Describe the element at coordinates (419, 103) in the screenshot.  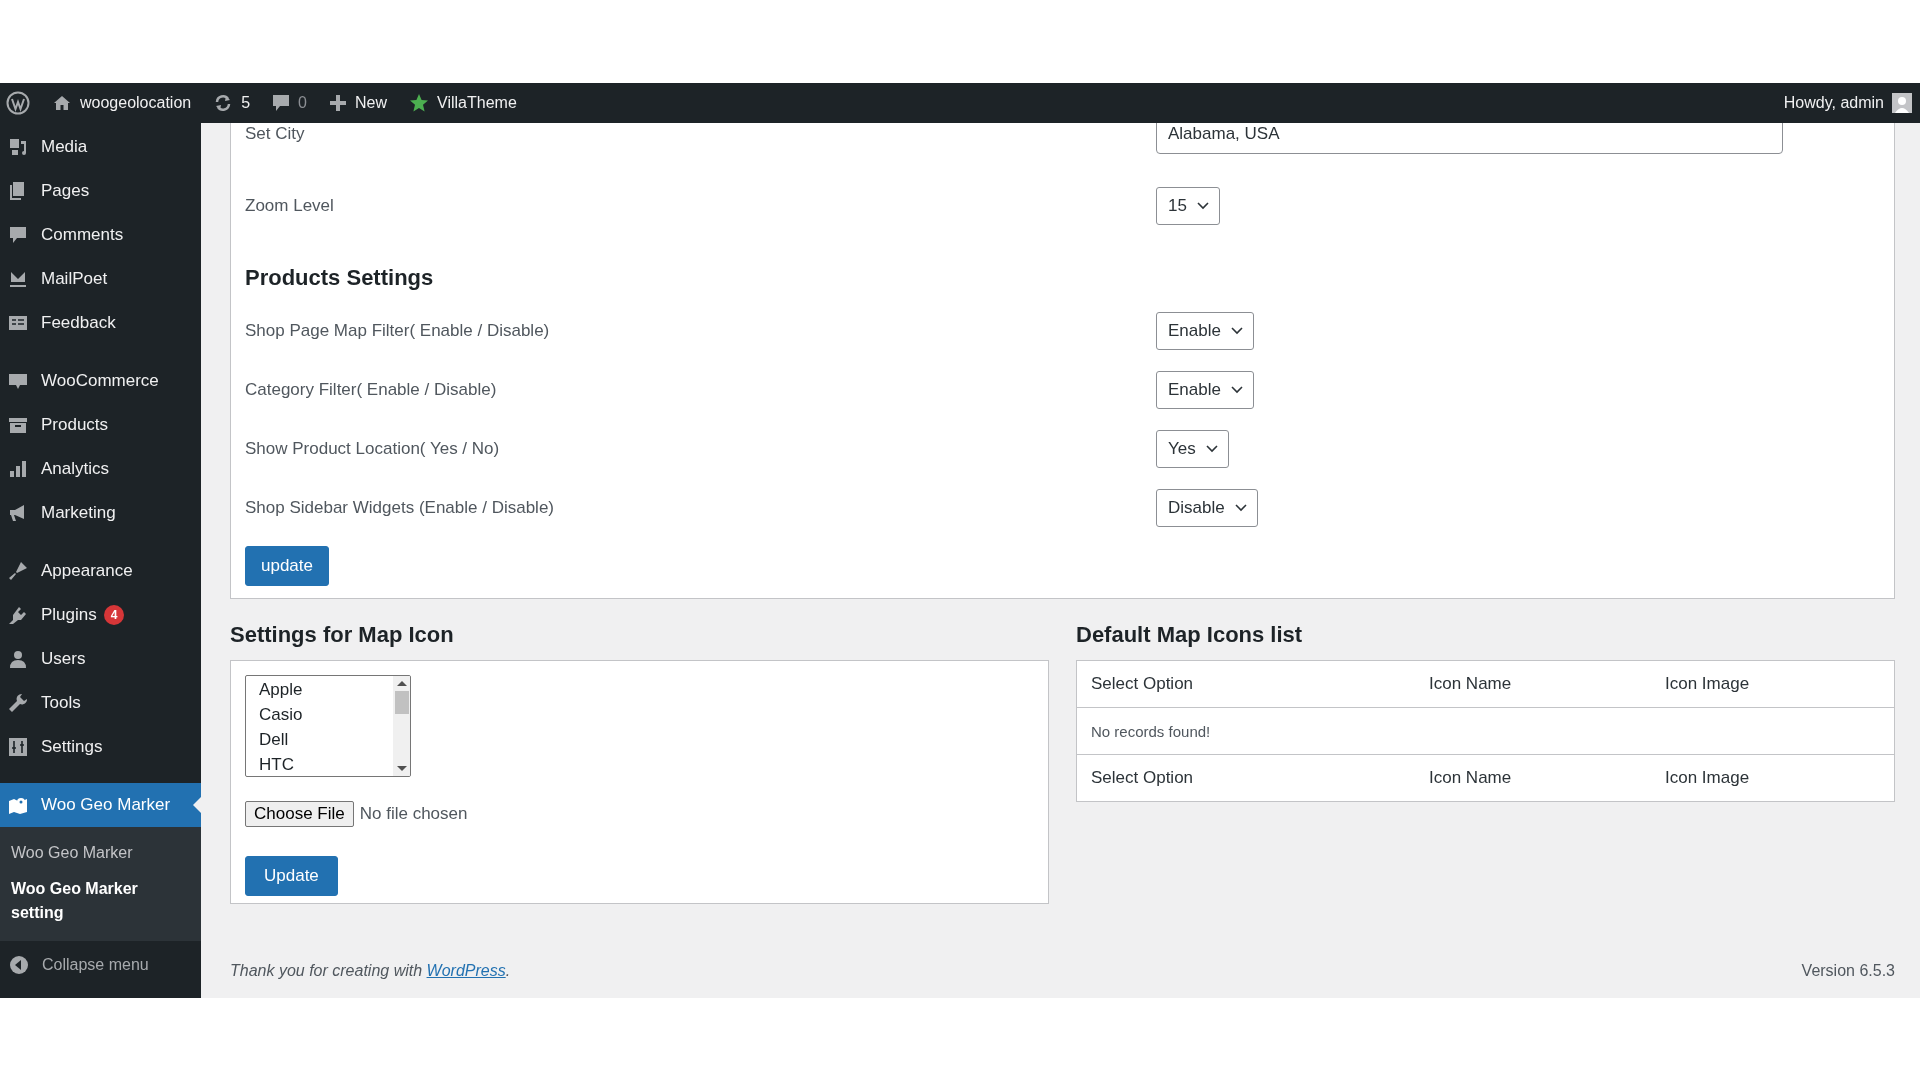
I see `star-icon` at that location.